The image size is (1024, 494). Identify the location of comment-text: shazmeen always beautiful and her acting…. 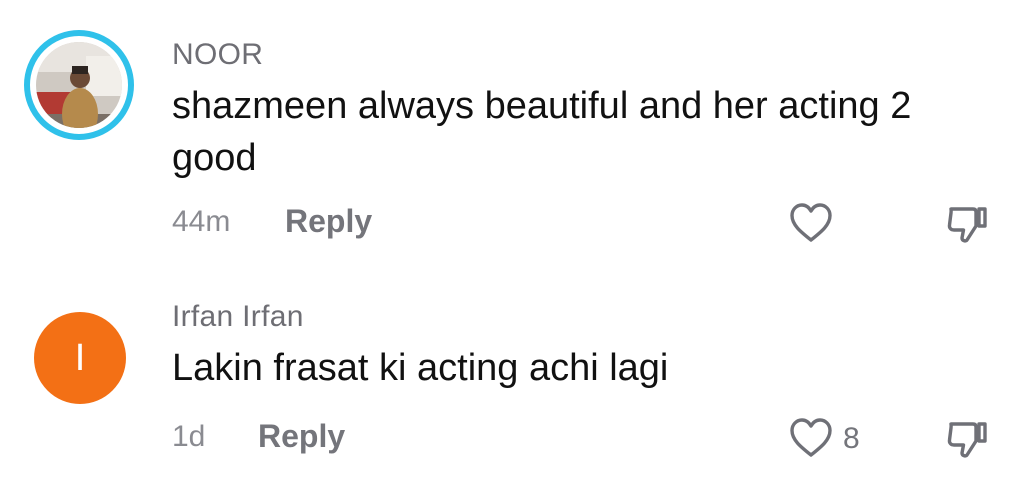
(542, 132).